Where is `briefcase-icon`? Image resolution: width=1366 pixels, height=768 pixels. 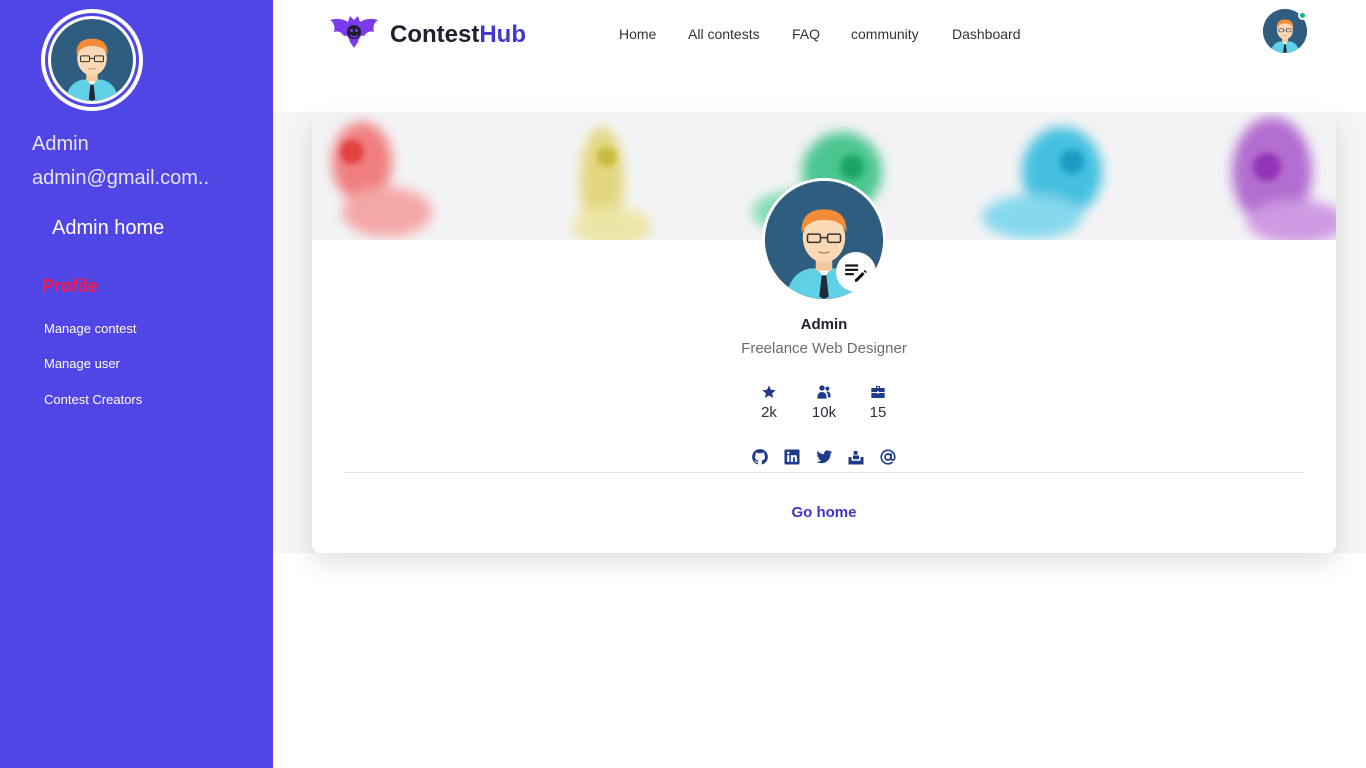 briefcase-icon is located at coordinates (878, 392).